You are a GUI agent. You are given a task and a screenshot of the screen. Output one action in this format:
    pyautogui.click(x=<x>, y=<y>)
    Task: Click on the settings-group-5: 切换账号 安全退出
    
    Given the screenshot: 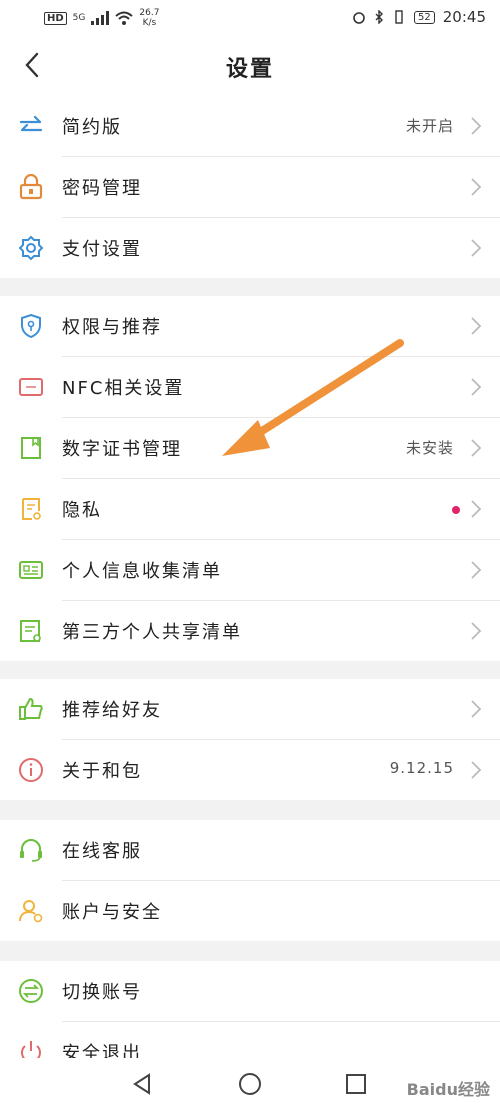 What is the action you would take?
    pyautogui.click(x=250, y=1009)
    